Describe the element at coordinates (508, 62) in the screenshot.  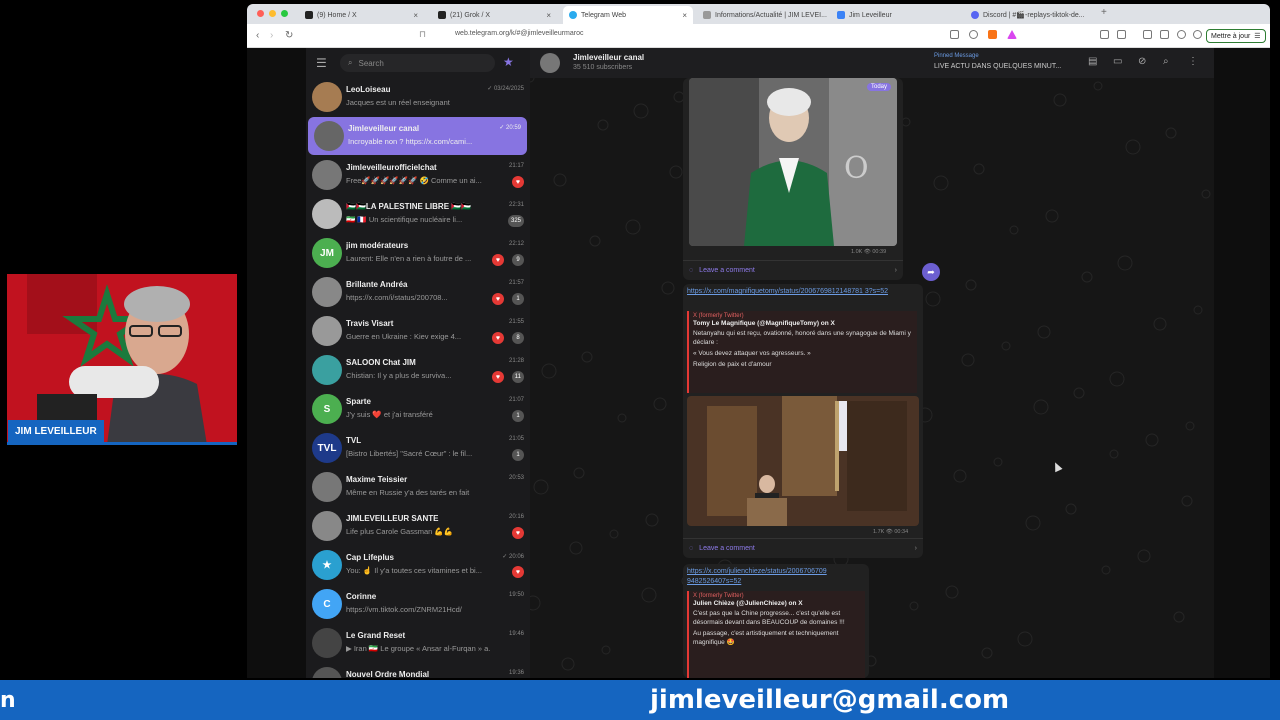
I see `star-icon: ★` at that location.